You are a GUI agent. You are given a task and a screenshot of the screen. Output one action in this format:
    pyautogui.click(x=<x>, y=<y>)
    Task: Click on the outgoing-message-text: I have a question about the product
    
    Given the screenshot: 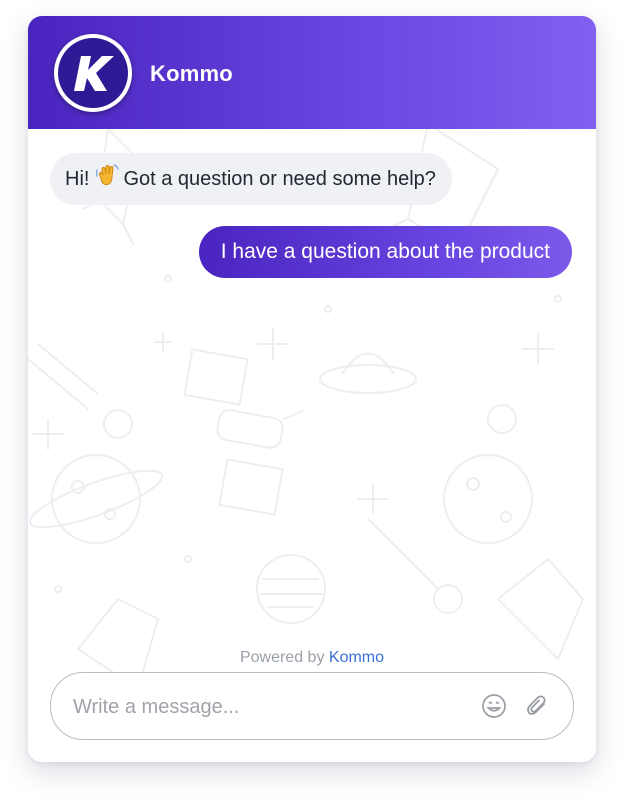 What is the action you would take?
    pyautogui.click(x=385, y=251)
    